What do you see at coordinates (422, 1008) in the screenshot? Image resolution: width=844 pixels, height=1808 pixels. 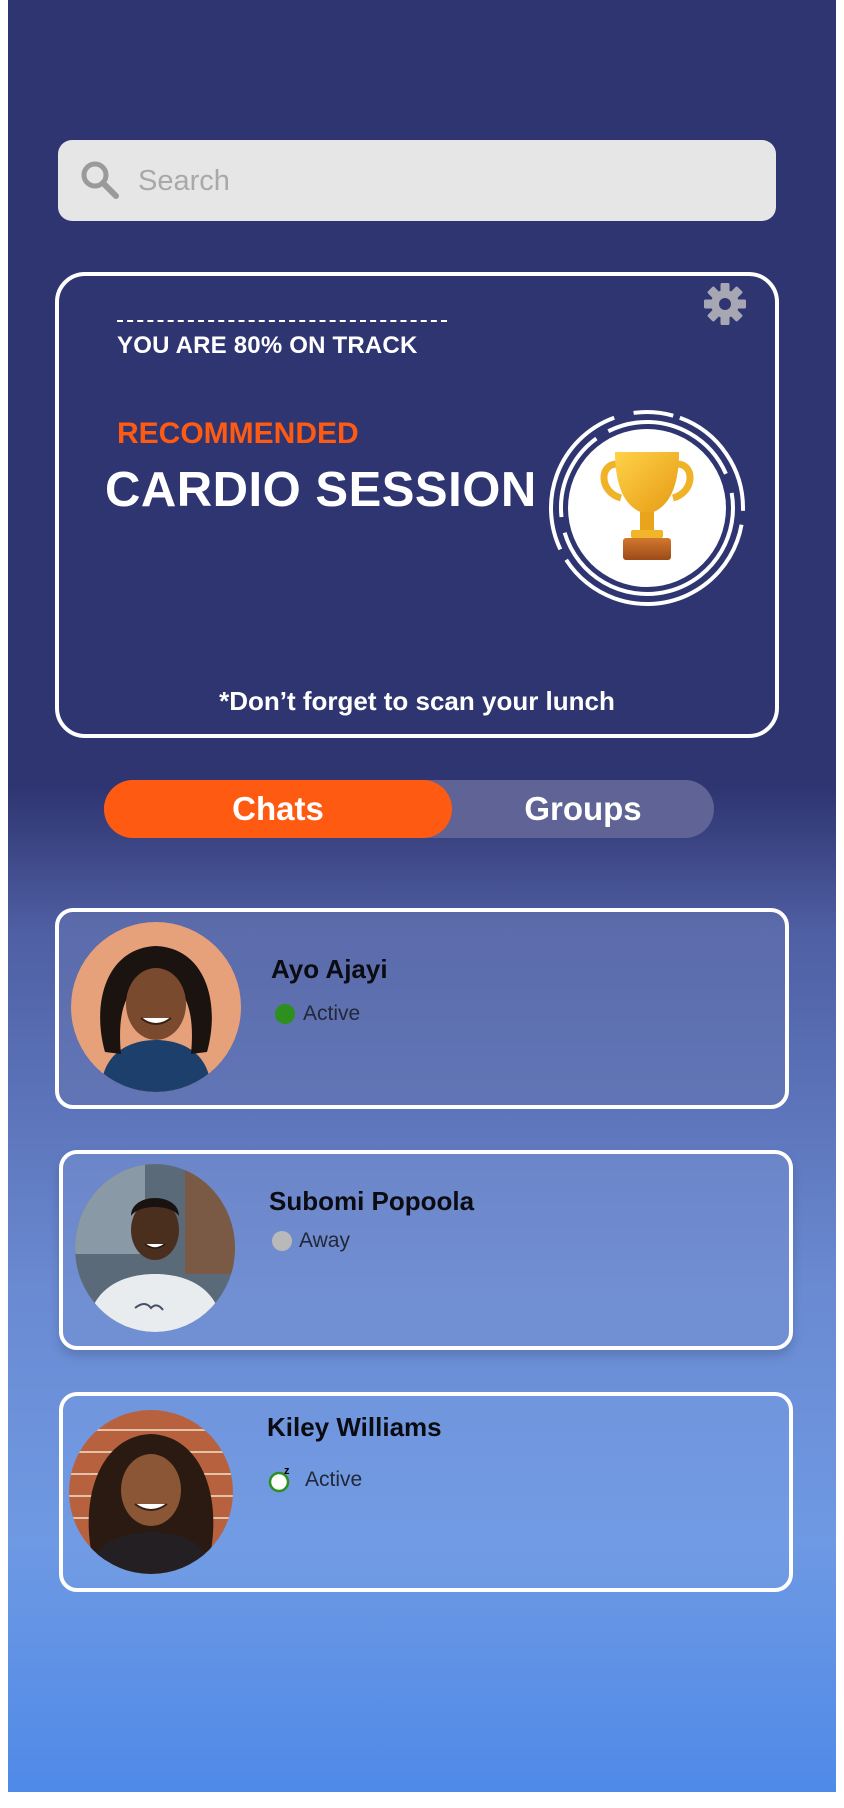 I see `contact-card-ayo-ajayi: Ayo Ajayi Active` at bounding box center [422, 1008].